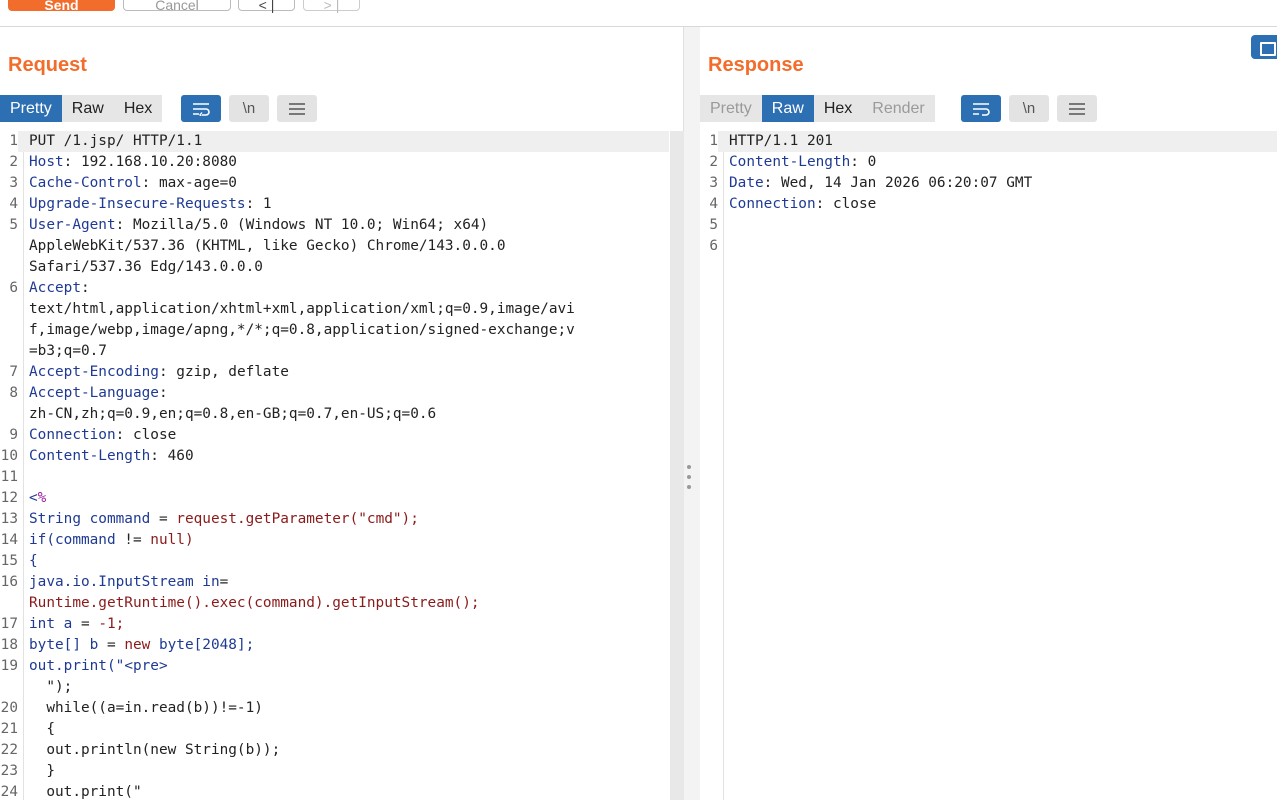  I want to click on tab-response-render: Render, so click(898, 108).